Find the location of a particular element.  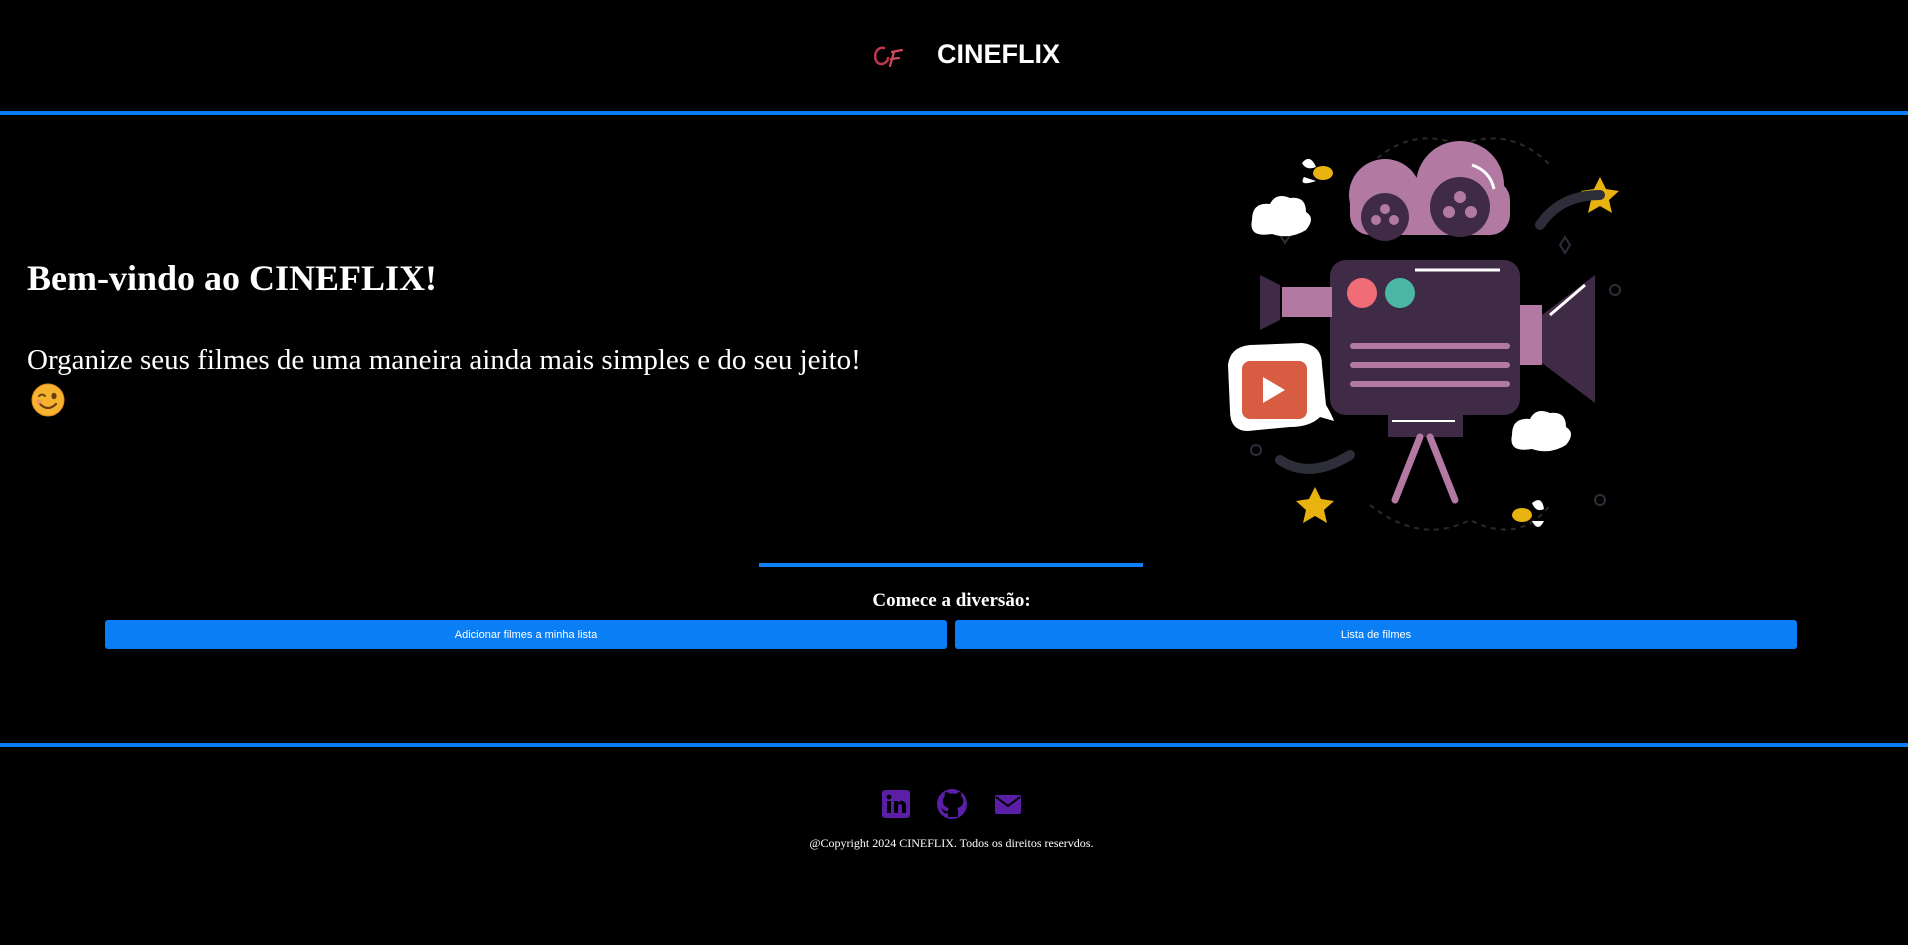

mail-icon is located at coordinates (1008, 804).